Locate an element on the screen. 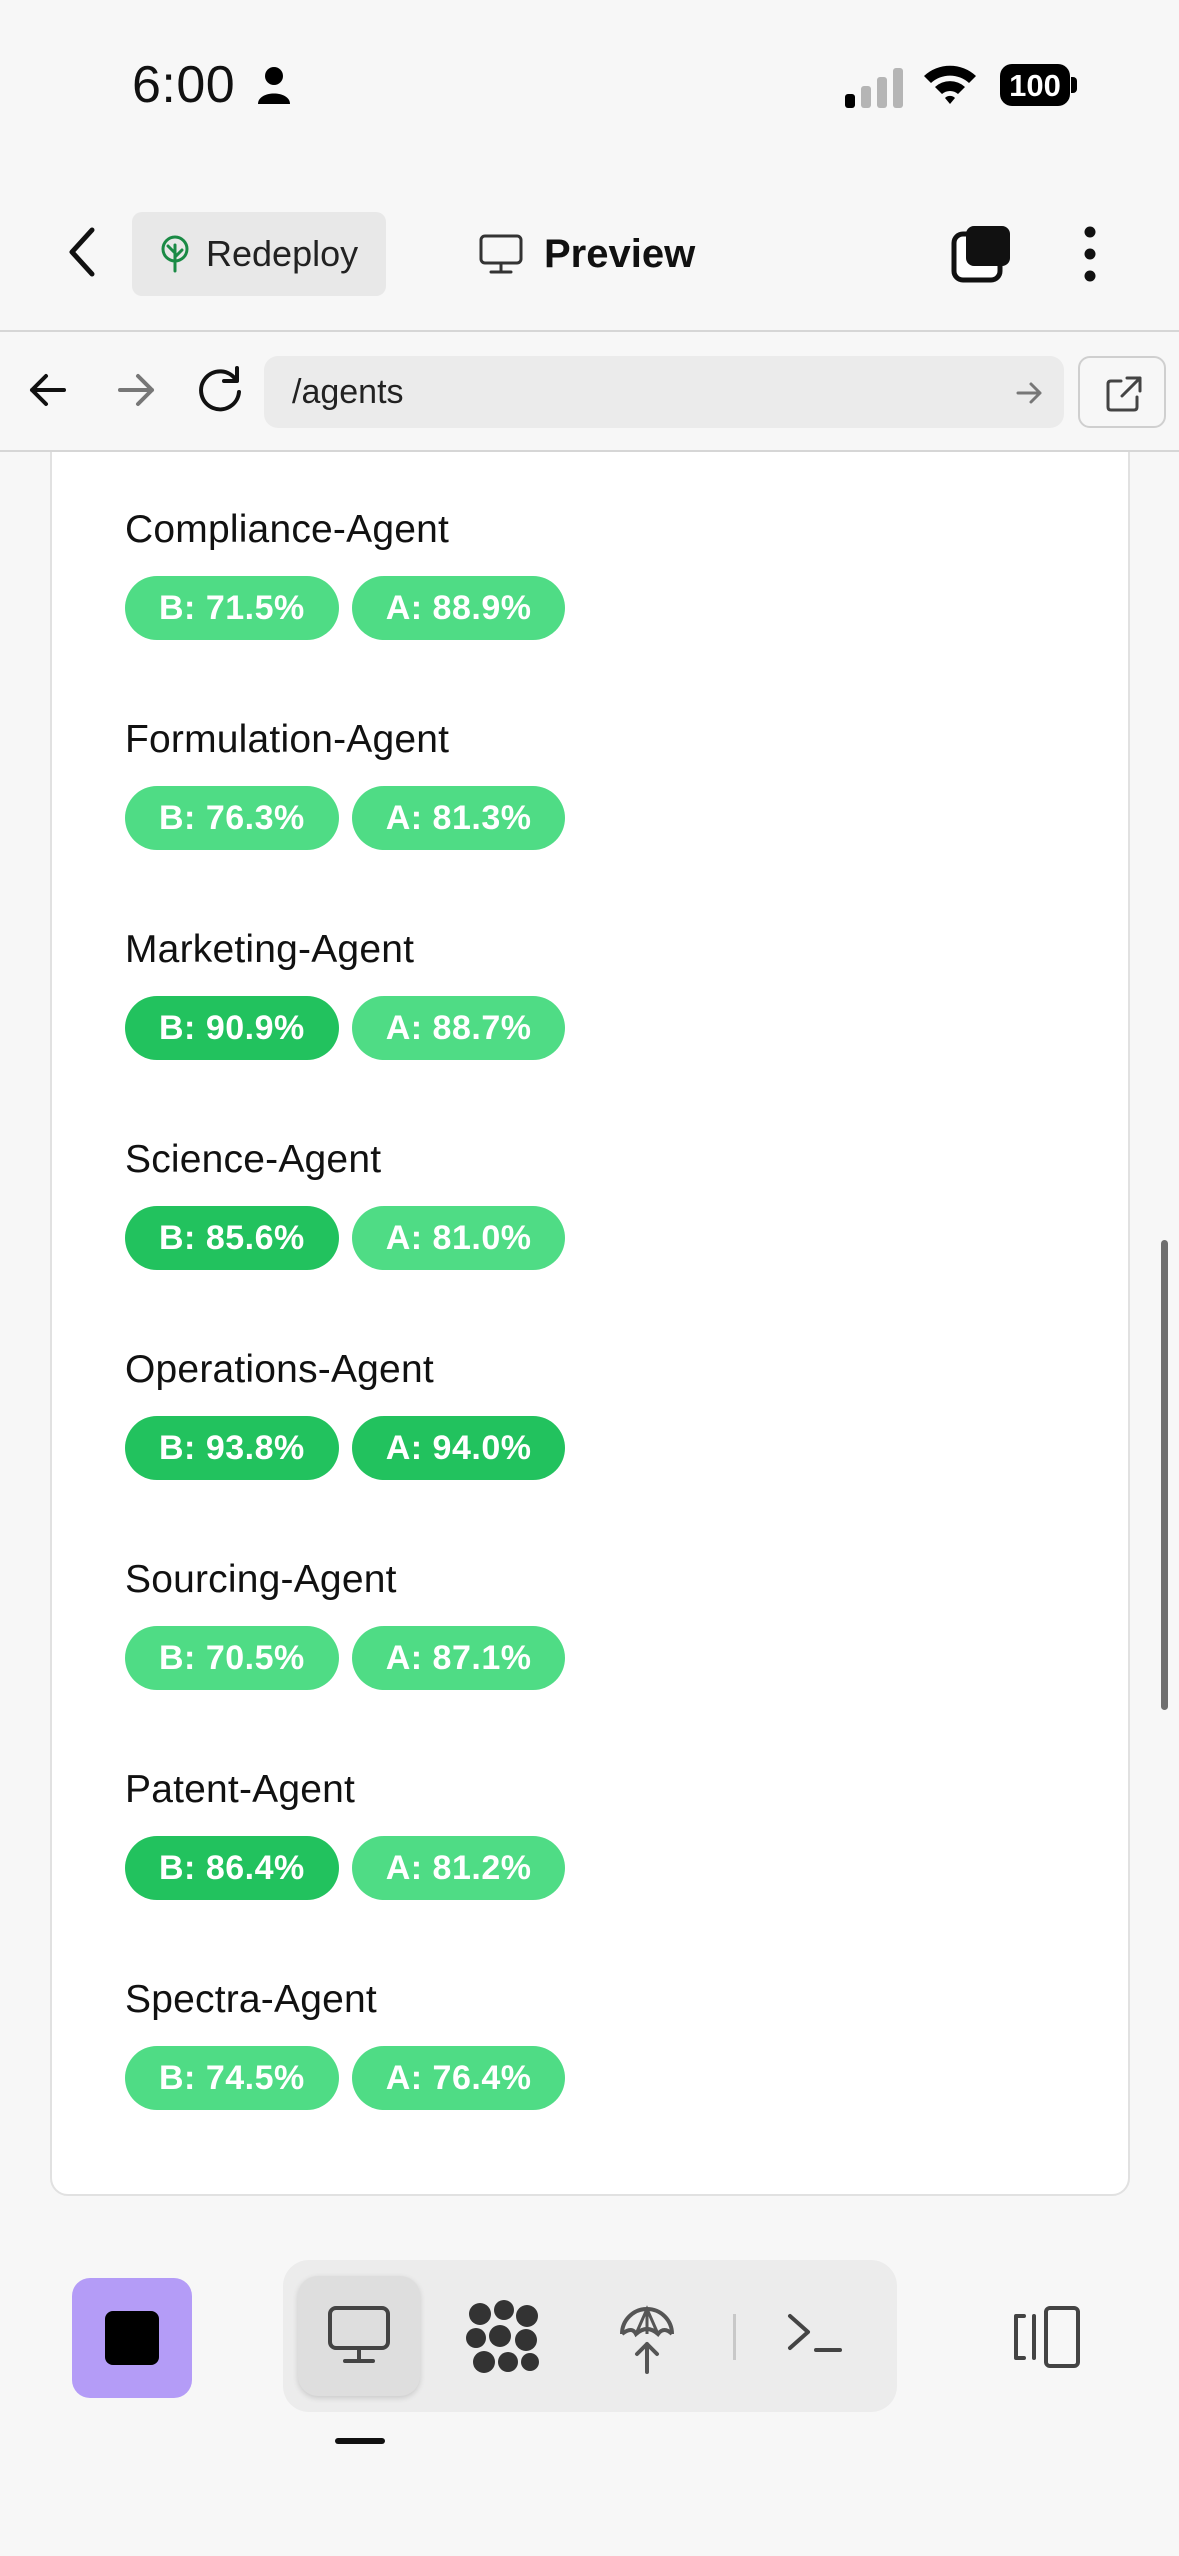 The image size is (1179, 2556). url-input: /agents is located at coordinates (664, 392).